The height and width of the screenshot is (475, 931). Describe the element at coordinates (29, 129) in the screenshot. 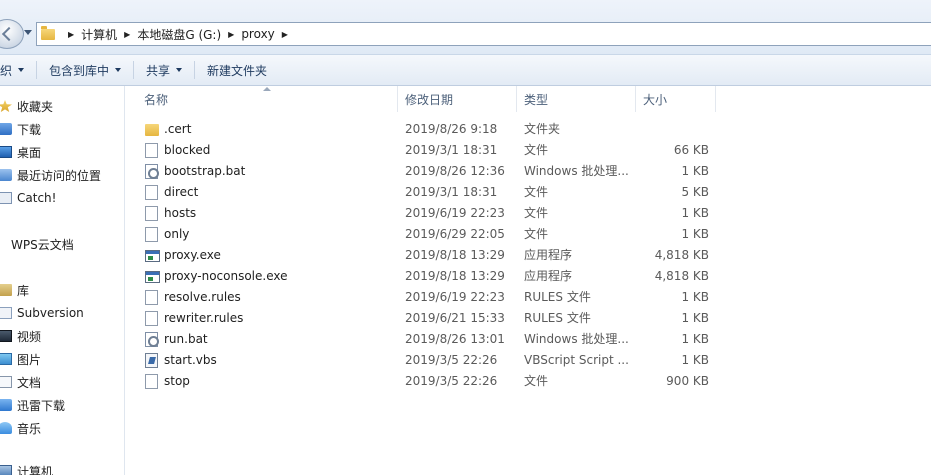

I see `nav-downloads-label: 下载` at that location.